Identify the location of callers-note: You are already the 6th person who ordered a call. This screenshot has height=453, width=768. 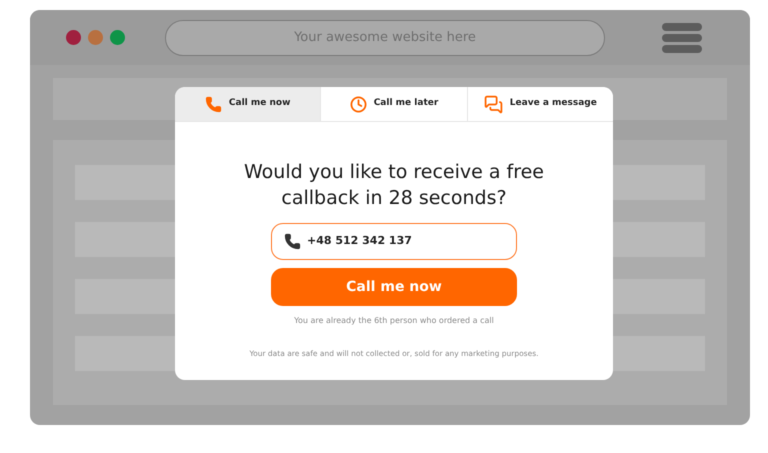
(394, 321).